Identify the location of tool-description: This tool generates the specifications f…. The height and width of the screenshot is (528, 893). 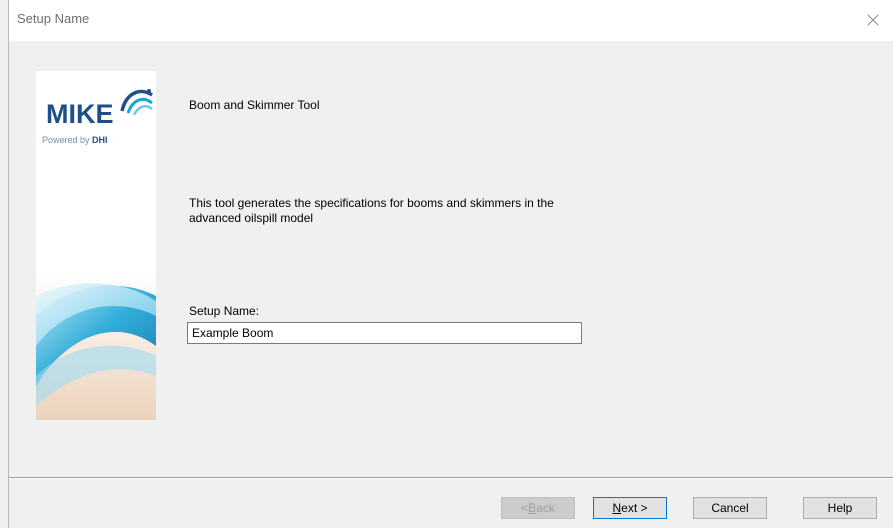
(371, 210).